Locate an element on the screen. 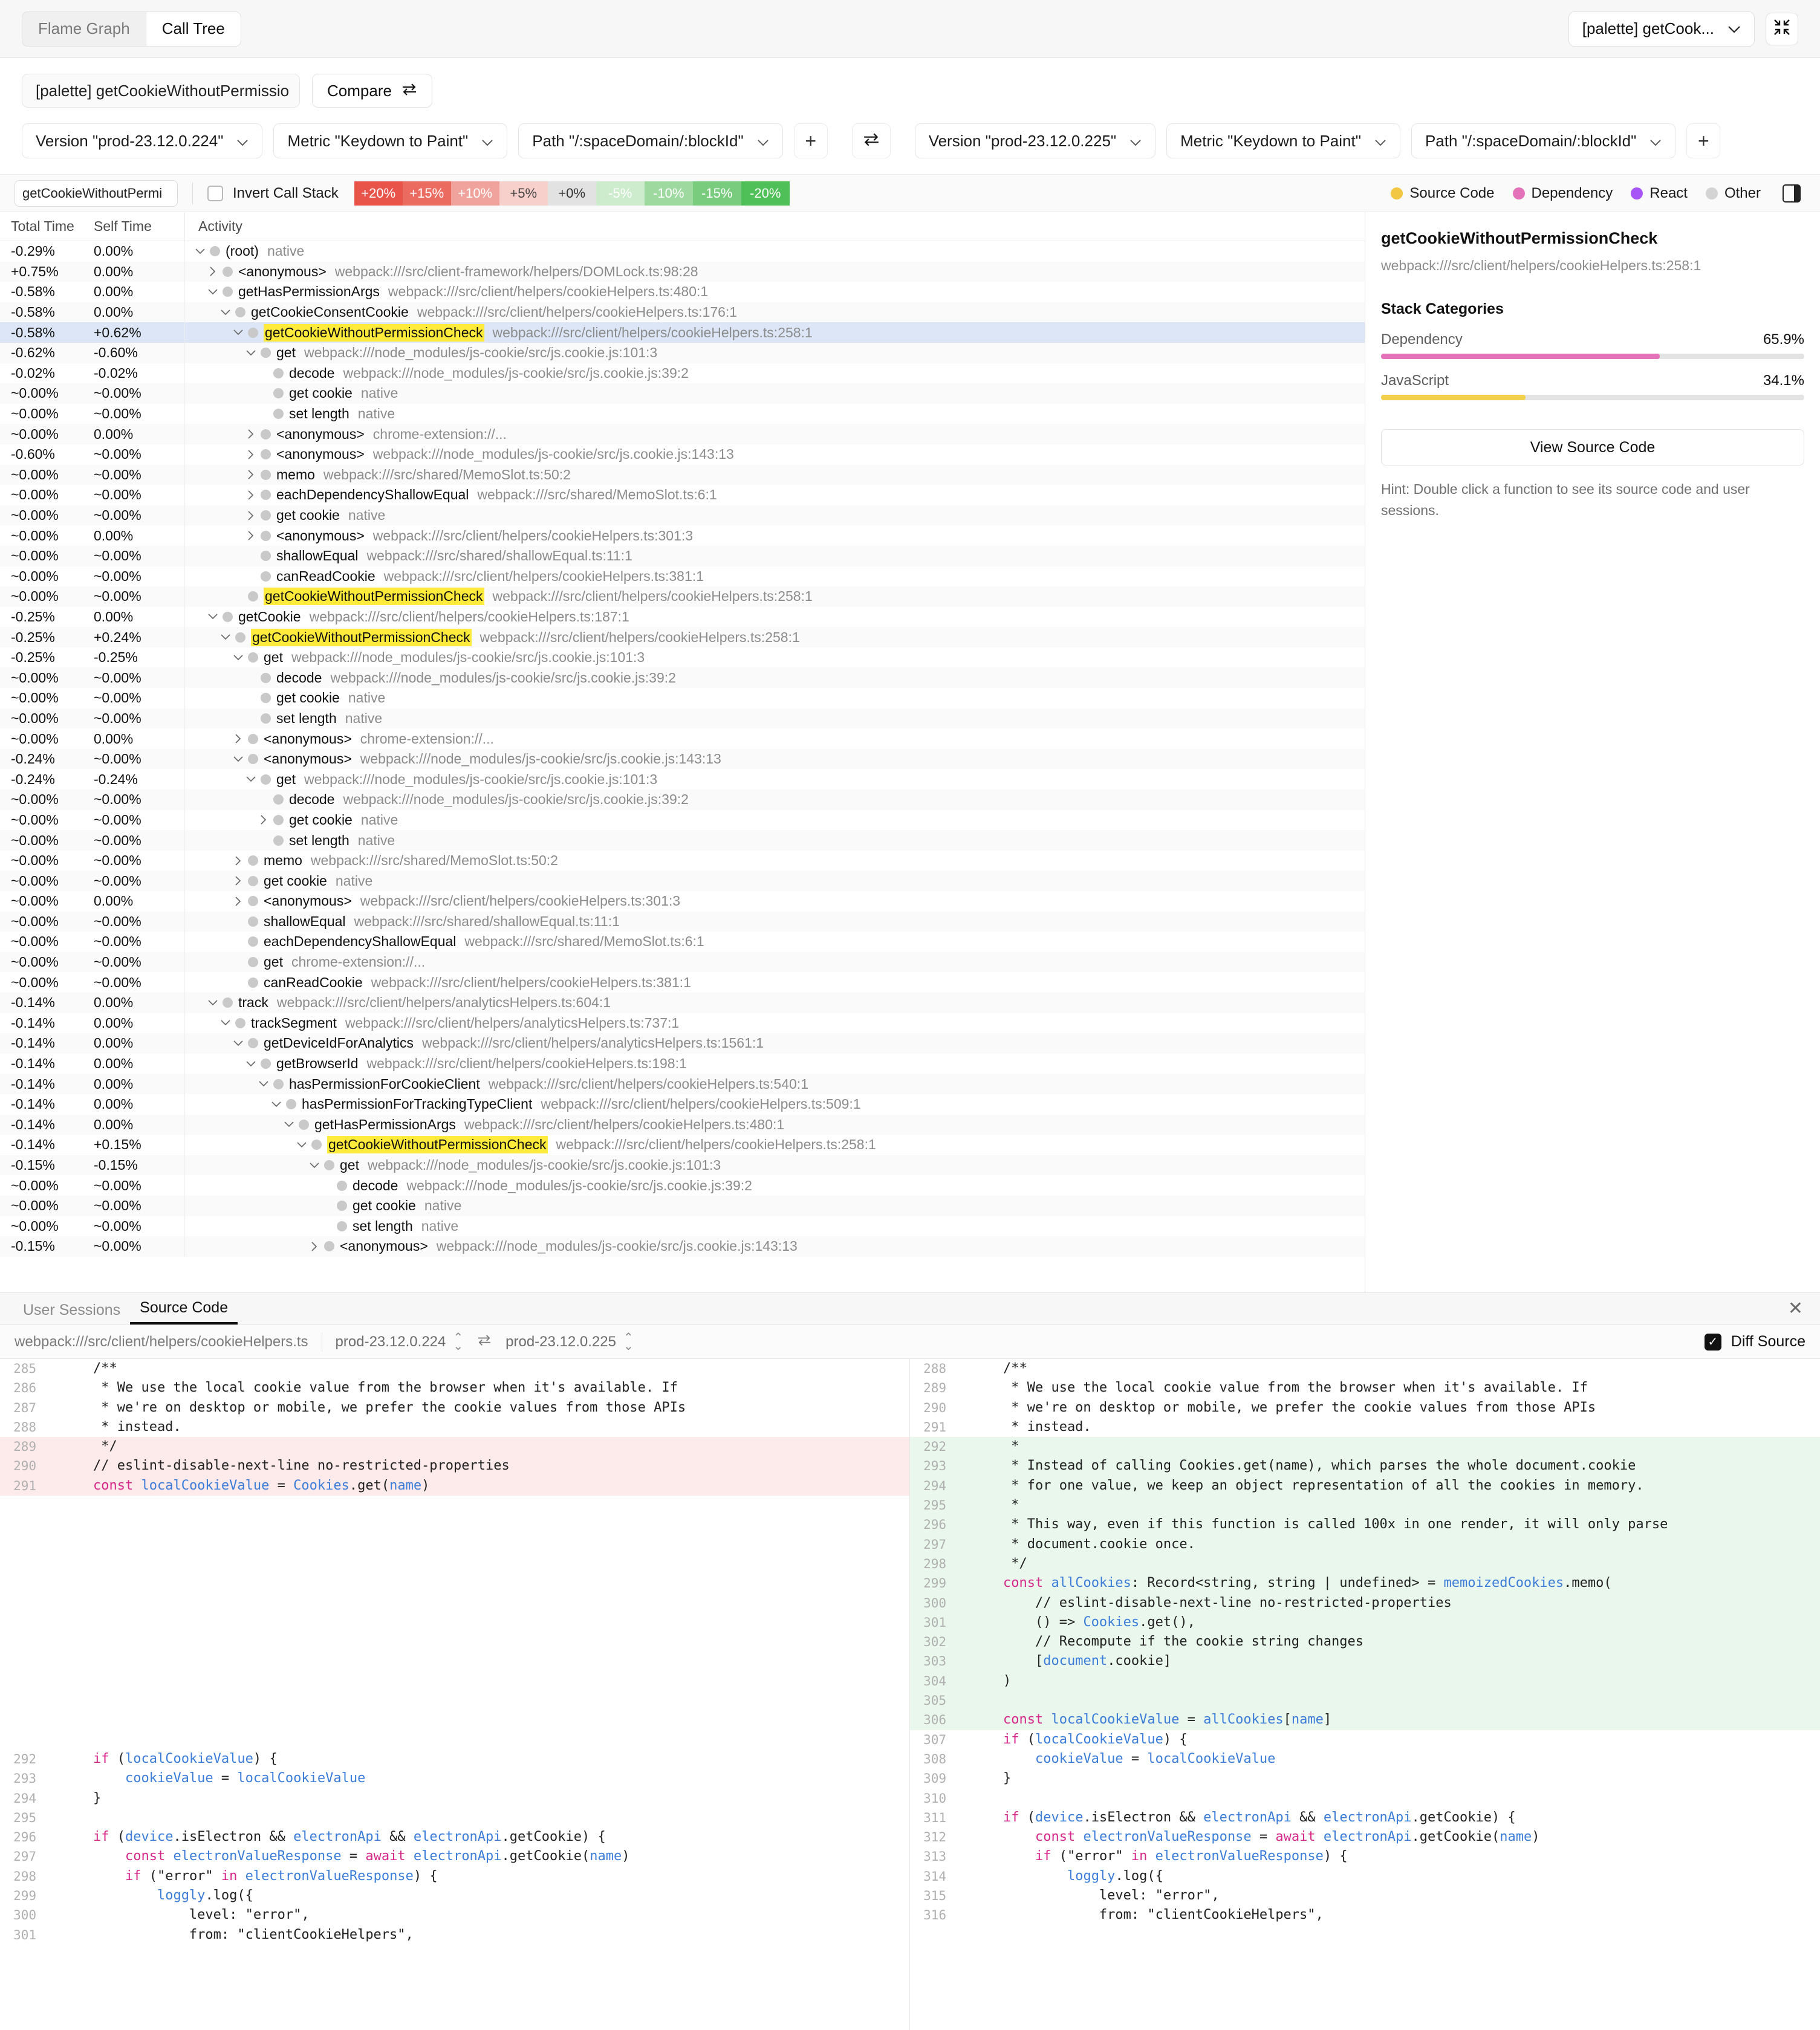  legend-item: React is located at coordinates (1659, 193).